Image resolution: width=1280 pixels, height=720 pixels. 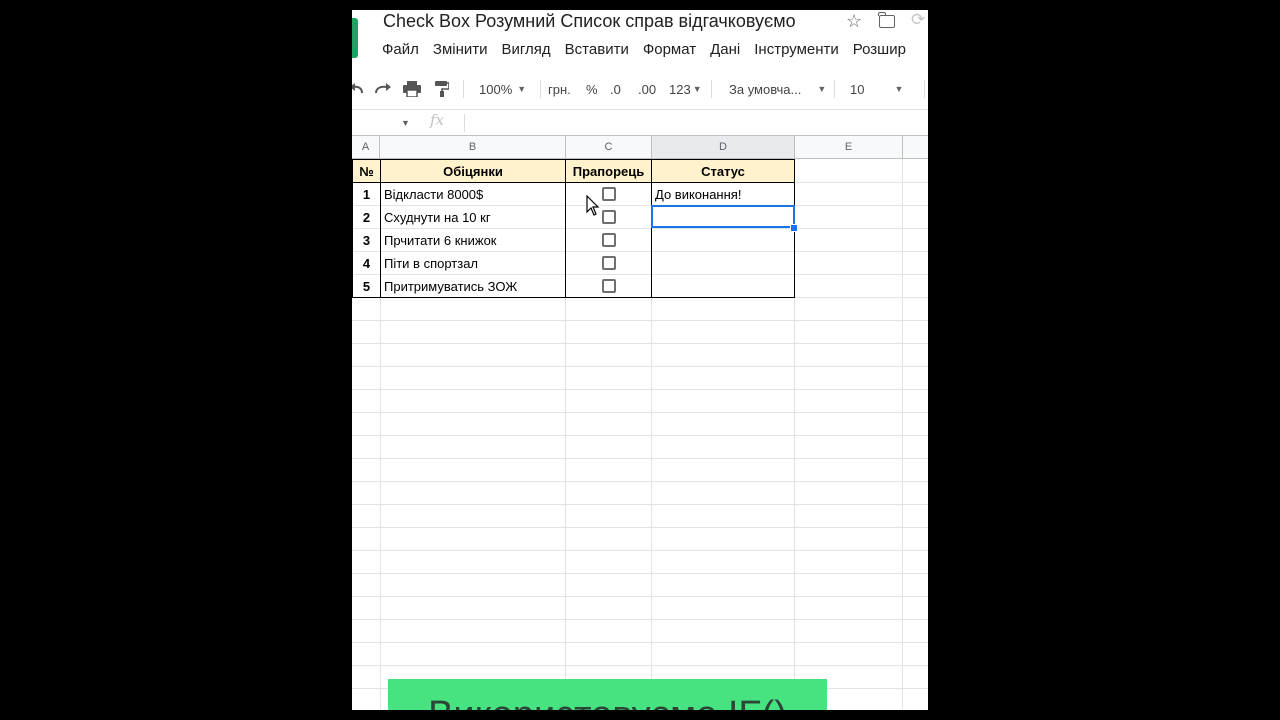 What do you see at coordinates (355, 38) in the screenshot?
I see `sheets-logo` at bounding box center [355, 38].